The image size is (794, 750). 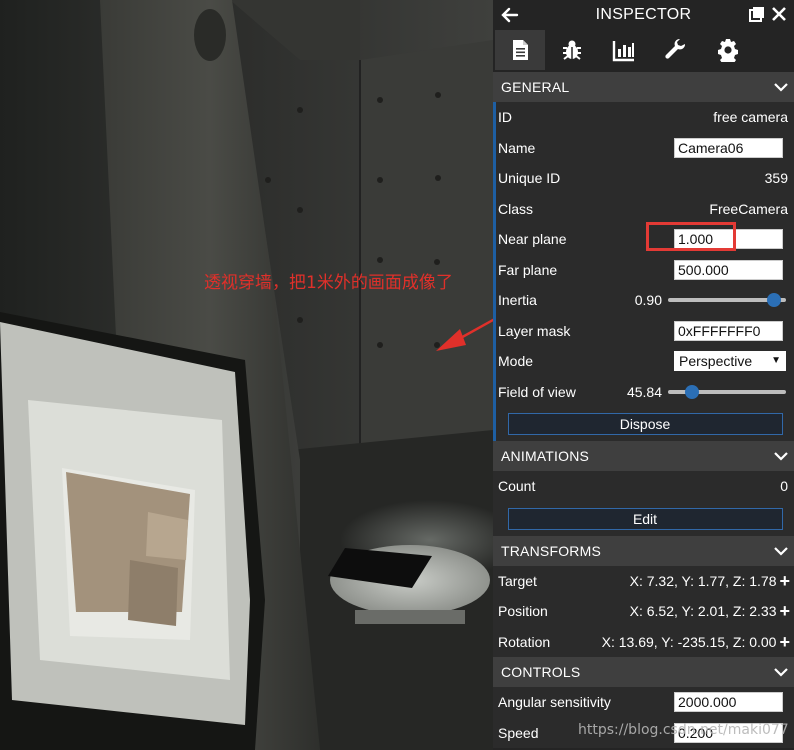 What do you see at coordinates (535, 87) in the screenshot?
I see `section-general-title: GENERAL` at bounding box center [535, 87].